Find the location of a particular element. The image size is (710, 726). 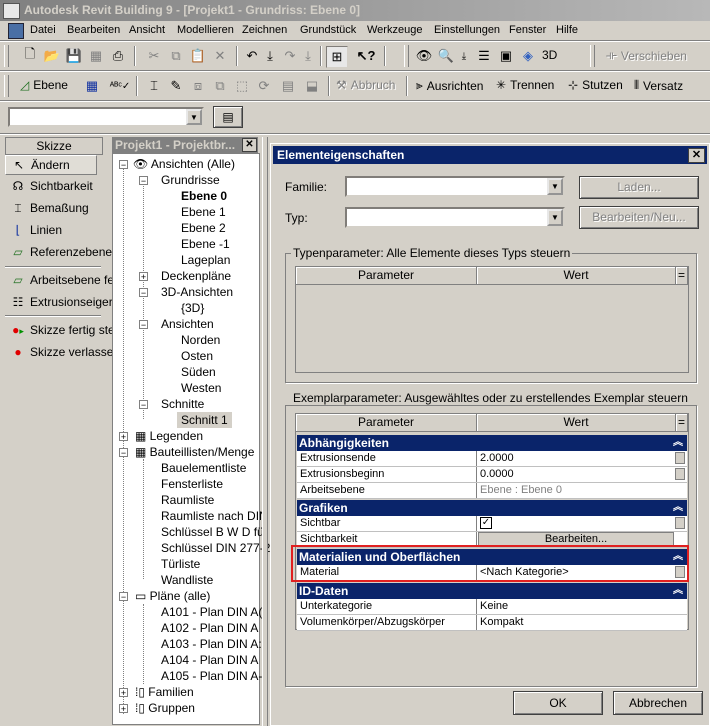

property-row: Volumenkörper/Abzugskörper Kompakt is located at coordinates (492, 623).